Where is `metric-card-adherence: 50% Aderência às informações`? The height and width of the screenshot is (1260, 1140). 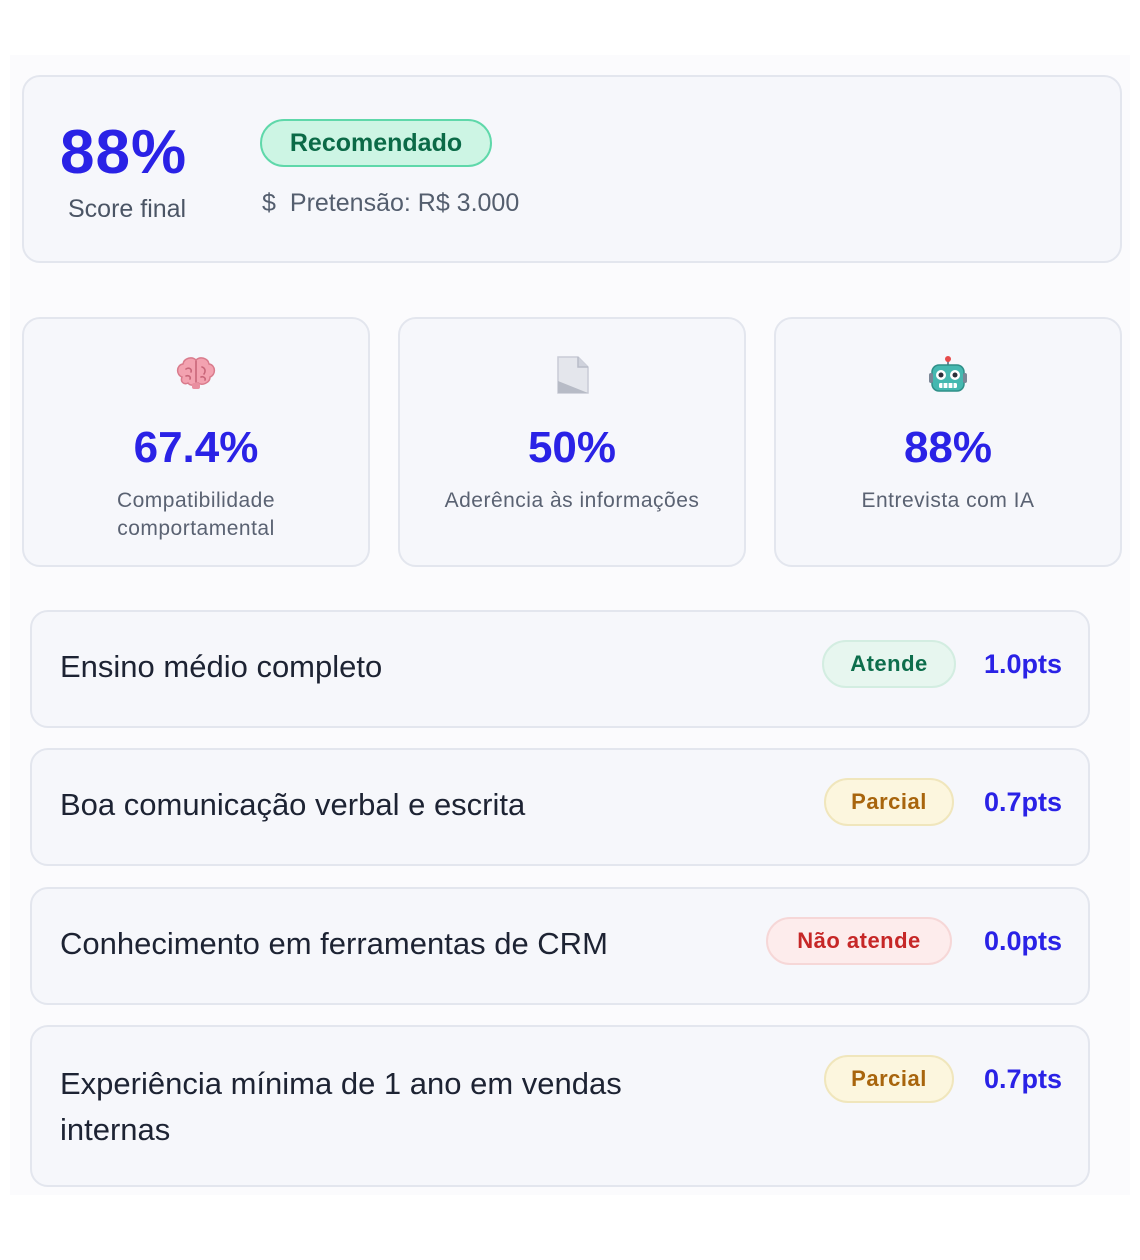 metric-card-adherence: 50% Aderência às informações is located at coordinates (572, 442).